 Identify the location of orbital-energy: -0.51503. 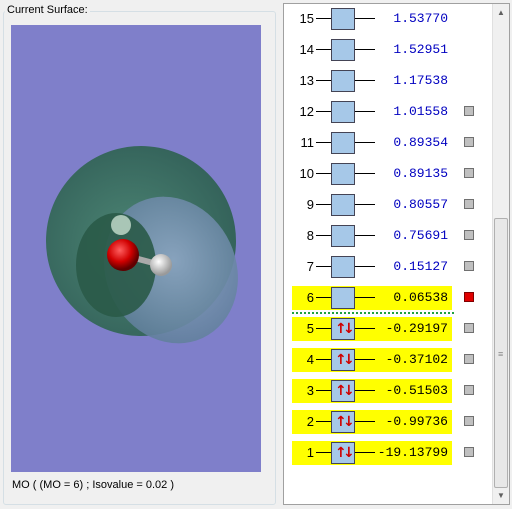
(416, 390).